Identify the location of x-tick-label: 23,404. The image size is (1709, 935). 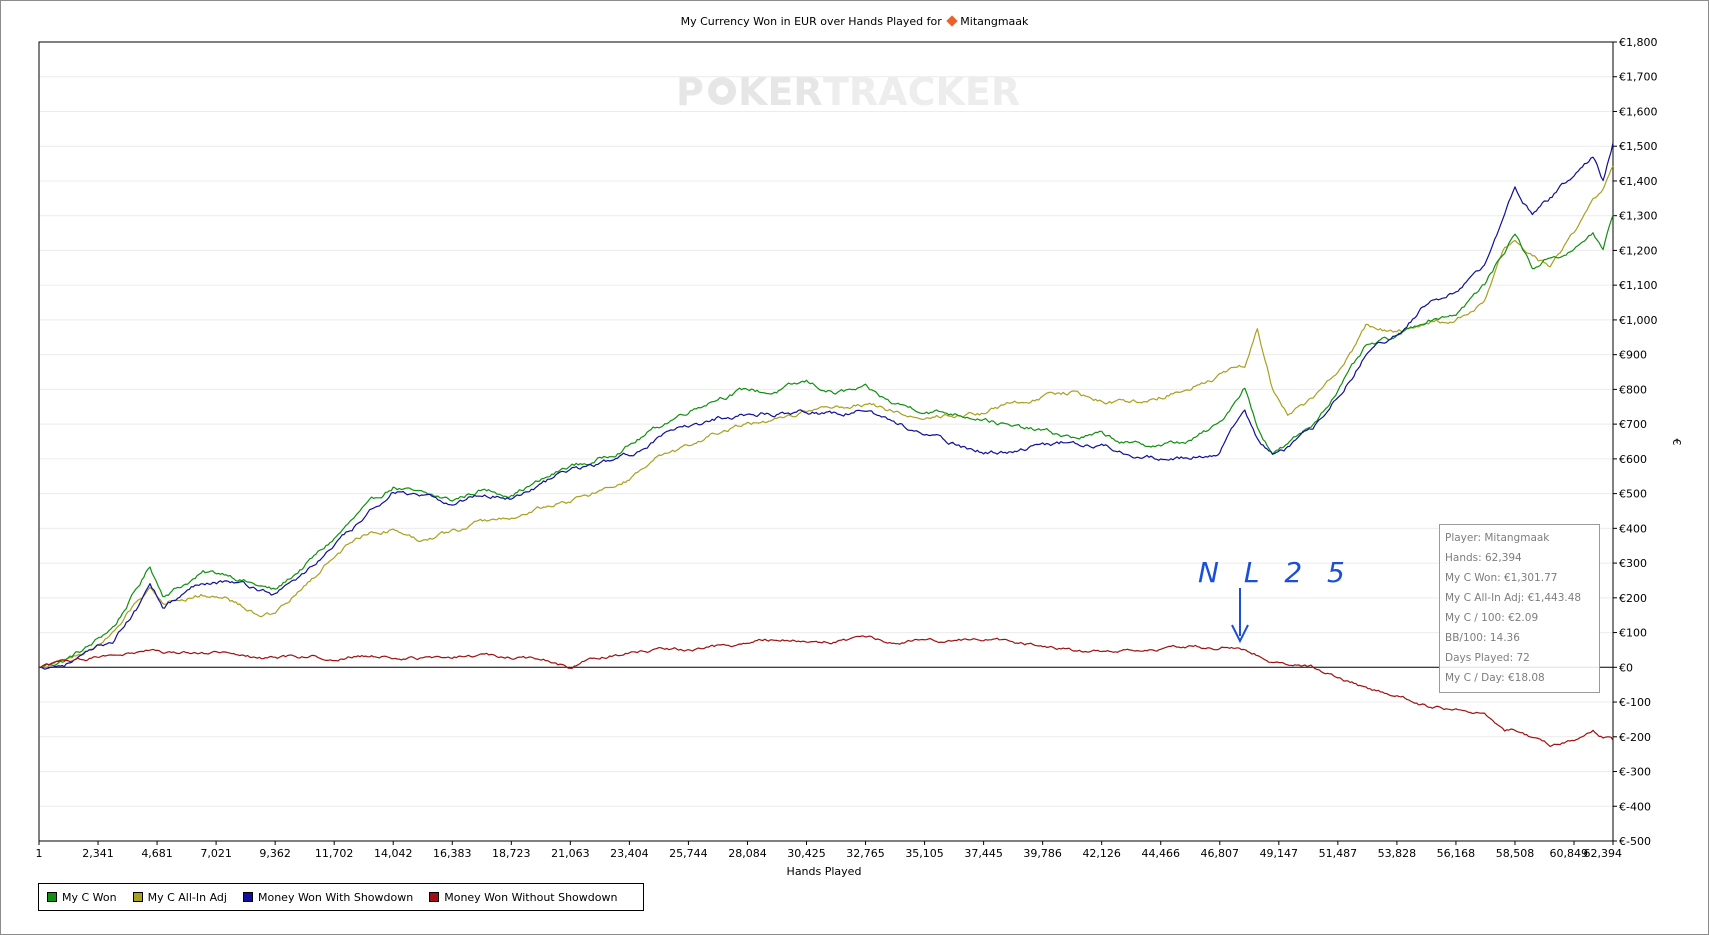
(629, 853).